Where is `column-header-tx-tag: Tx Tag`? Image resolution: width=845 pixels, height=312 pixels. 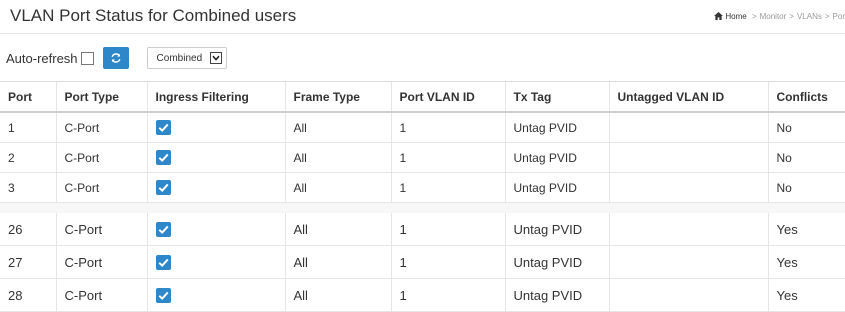 column-header-tx-tag: Tx Tag is located at coordinates (556, 97).